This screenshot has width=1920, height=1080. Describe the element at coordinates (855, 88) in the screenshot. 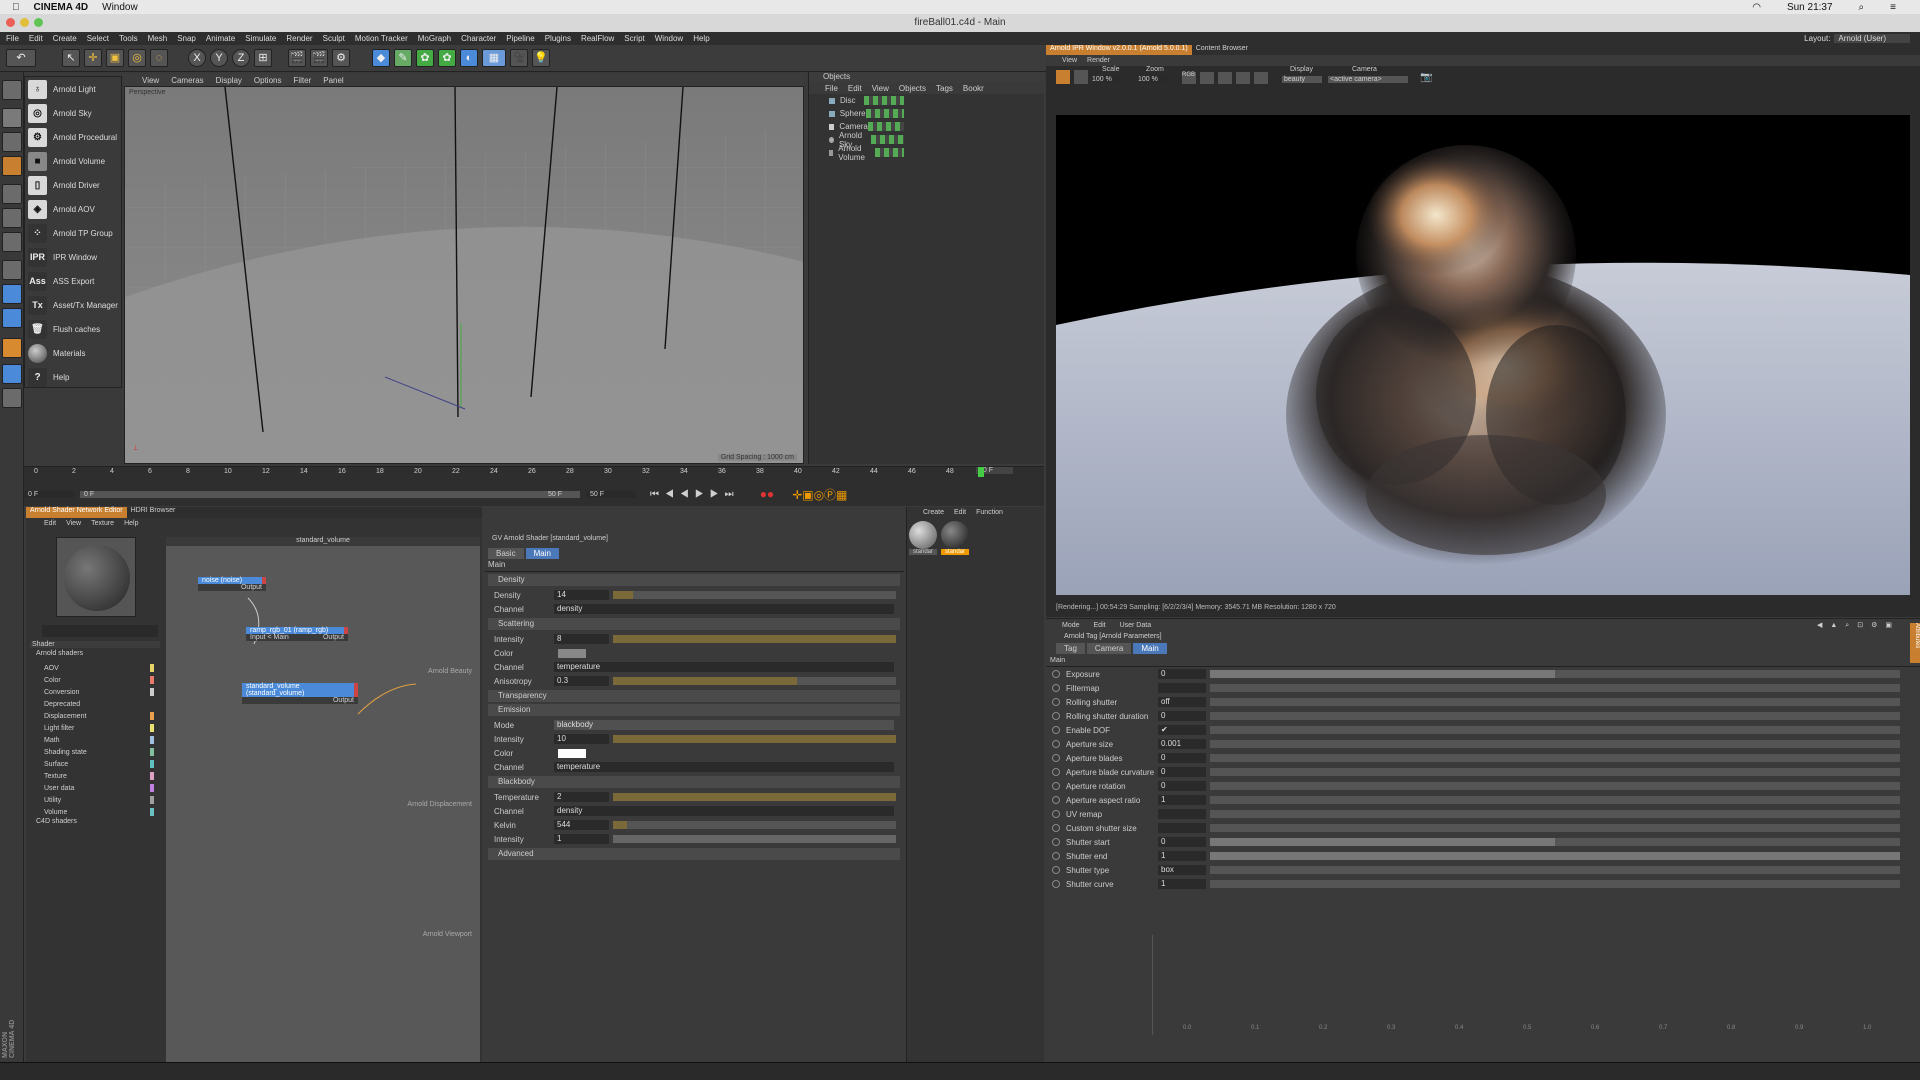

I see `objects-menu-item: Edit` at that location.